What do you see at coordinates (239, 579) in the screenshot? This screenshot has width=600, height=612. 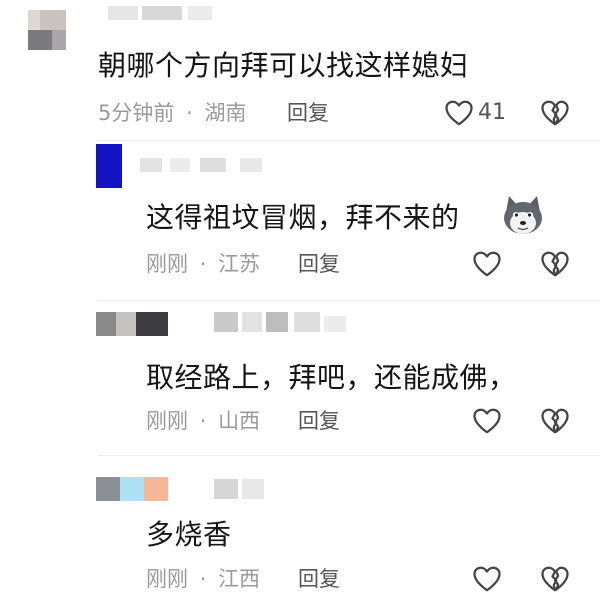 I see `ip-location: 江西` at bounding box center [239, 579].